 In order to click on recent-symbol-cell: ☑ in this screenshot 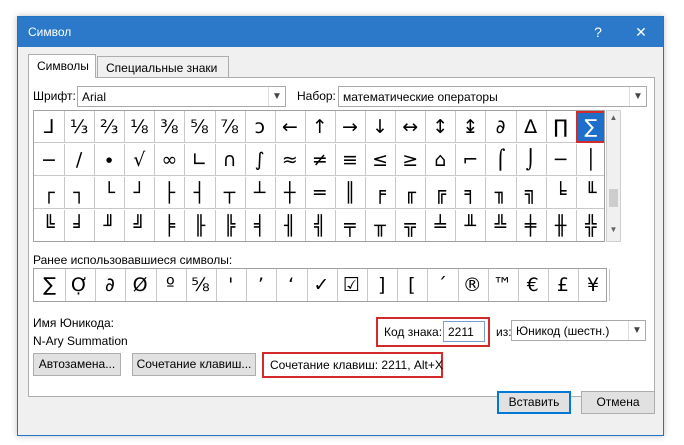, I will do `click(352, 285)`.